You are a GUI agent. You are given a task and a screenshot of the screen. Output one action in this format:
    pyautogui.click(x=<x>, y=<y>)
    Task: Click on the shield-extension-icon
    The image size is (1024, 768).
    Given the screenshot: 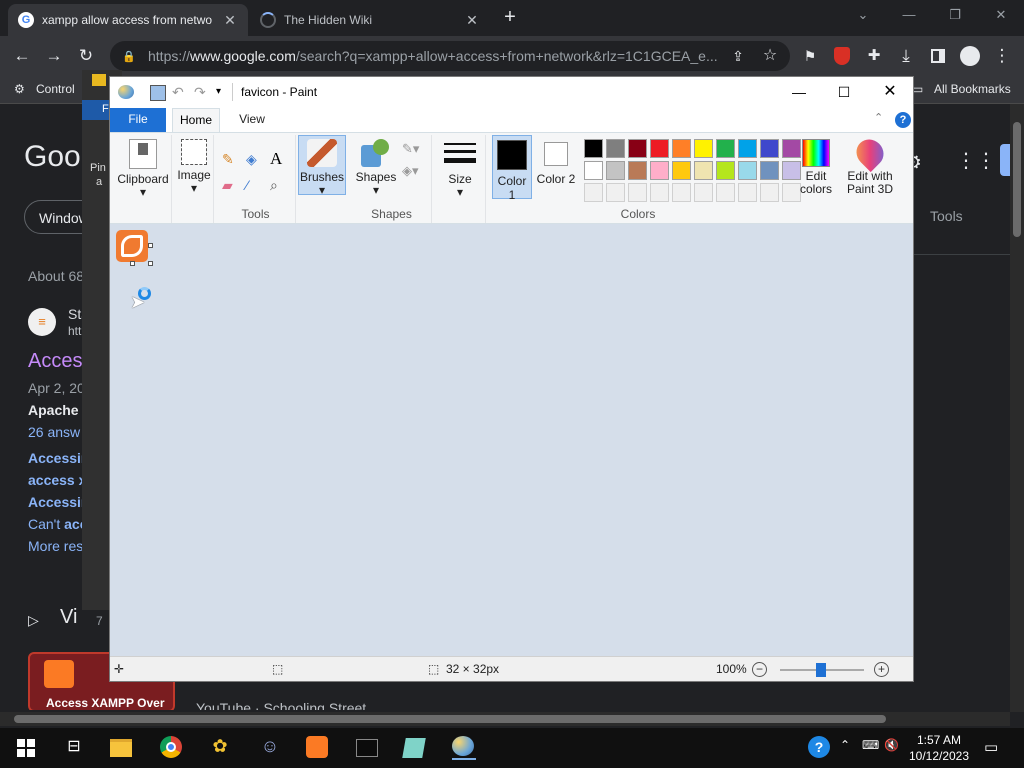 What is the action you would take?
    pyautogui.click(x=842, y=56)
    